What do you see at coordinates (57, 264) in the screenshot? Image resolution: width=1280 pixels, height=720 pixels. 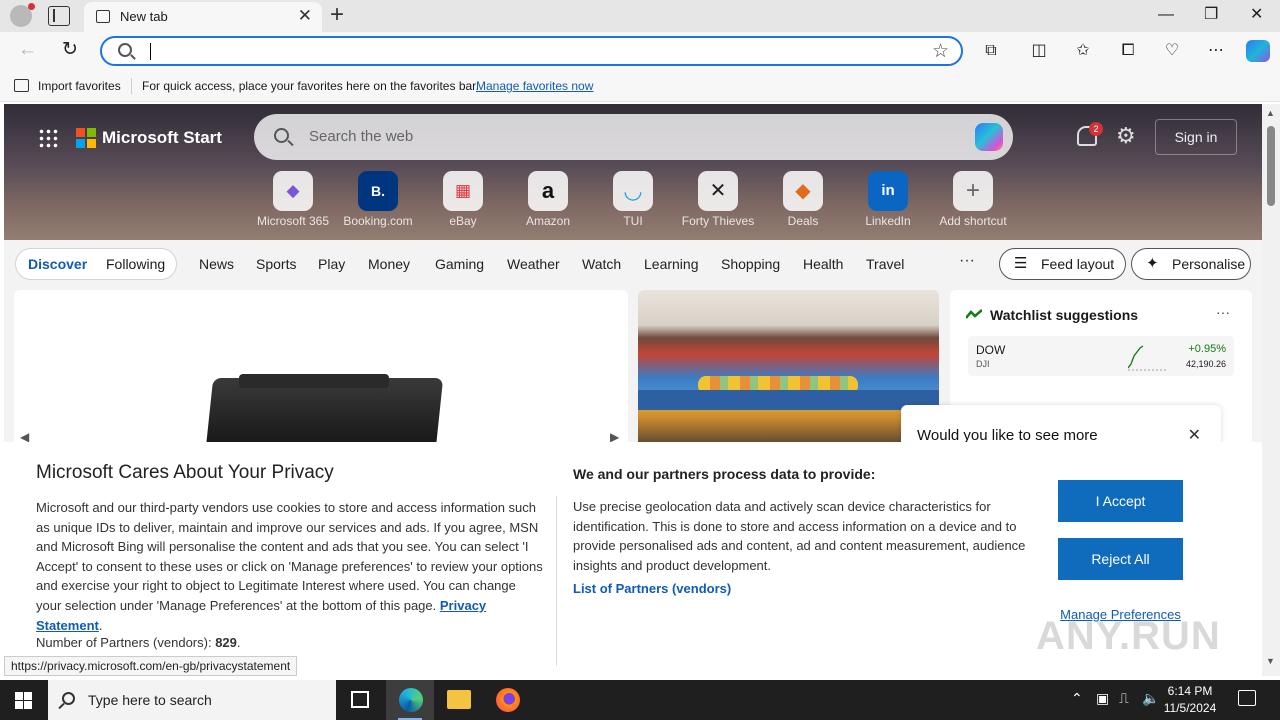 I see `tab-discover: Discover` at bounding box center [57, 264].